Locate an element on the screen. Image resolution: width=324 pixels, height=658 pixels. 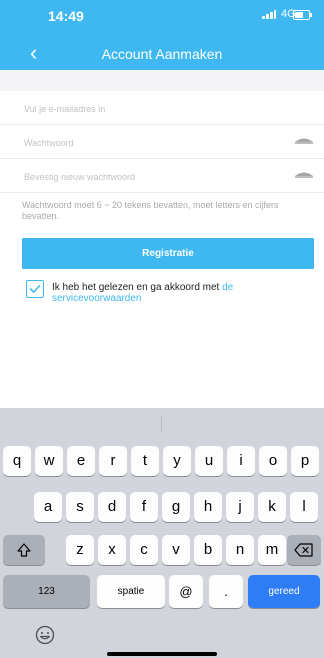
register-button: Registratie is located at coordinates (168, 253).